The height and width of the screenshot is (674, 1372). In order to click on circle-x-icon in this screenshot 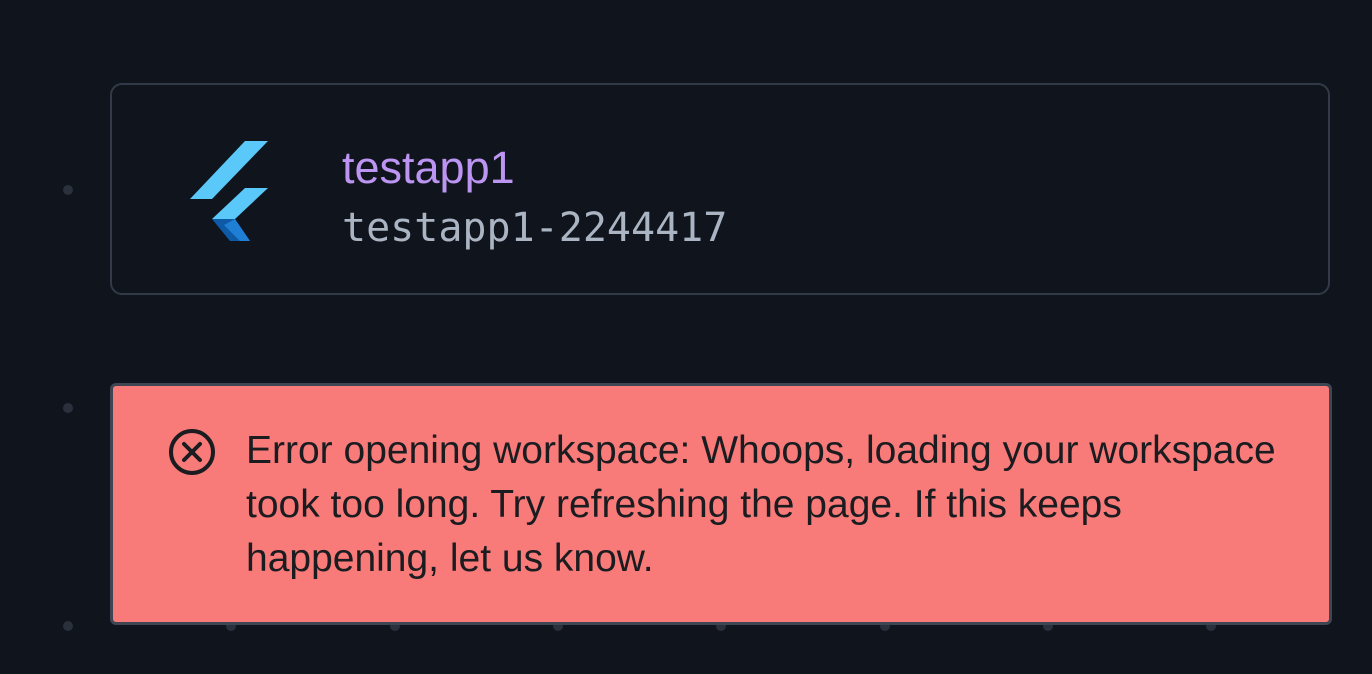, I will do `click(192, 452)`.